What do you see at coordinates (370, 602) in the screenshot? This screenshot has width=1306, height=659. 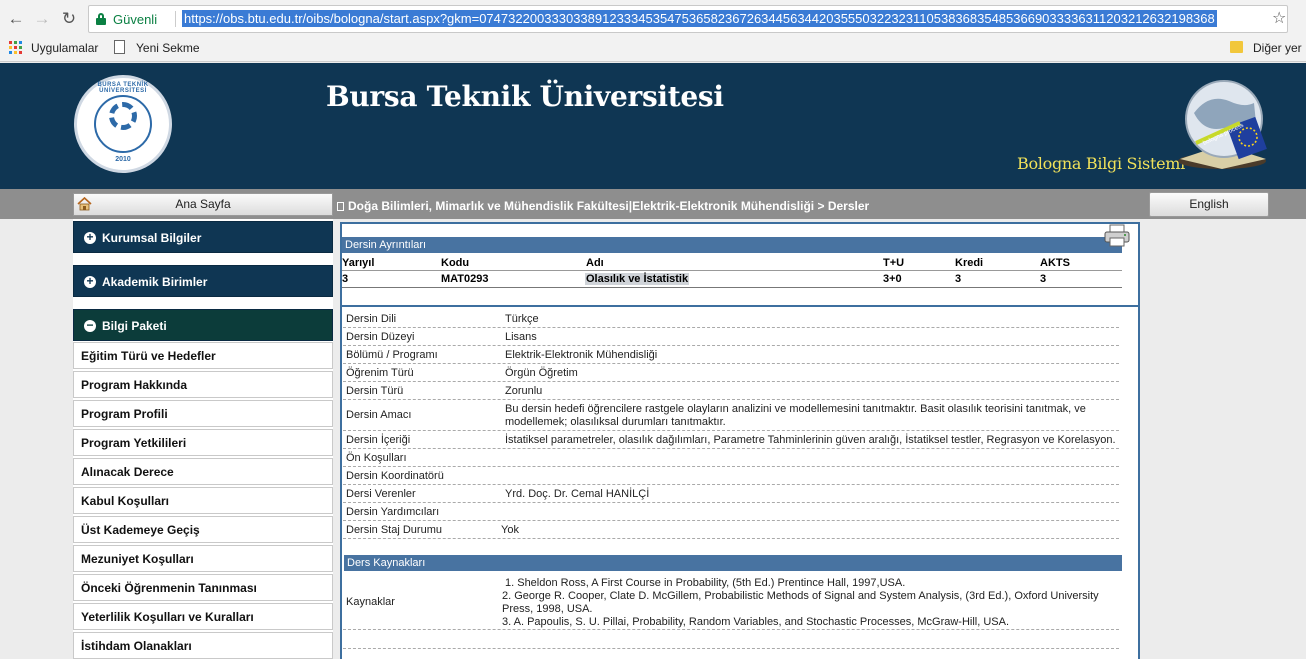 I see `label-resources: Kaynaklar` at bounding box center [370, 602].